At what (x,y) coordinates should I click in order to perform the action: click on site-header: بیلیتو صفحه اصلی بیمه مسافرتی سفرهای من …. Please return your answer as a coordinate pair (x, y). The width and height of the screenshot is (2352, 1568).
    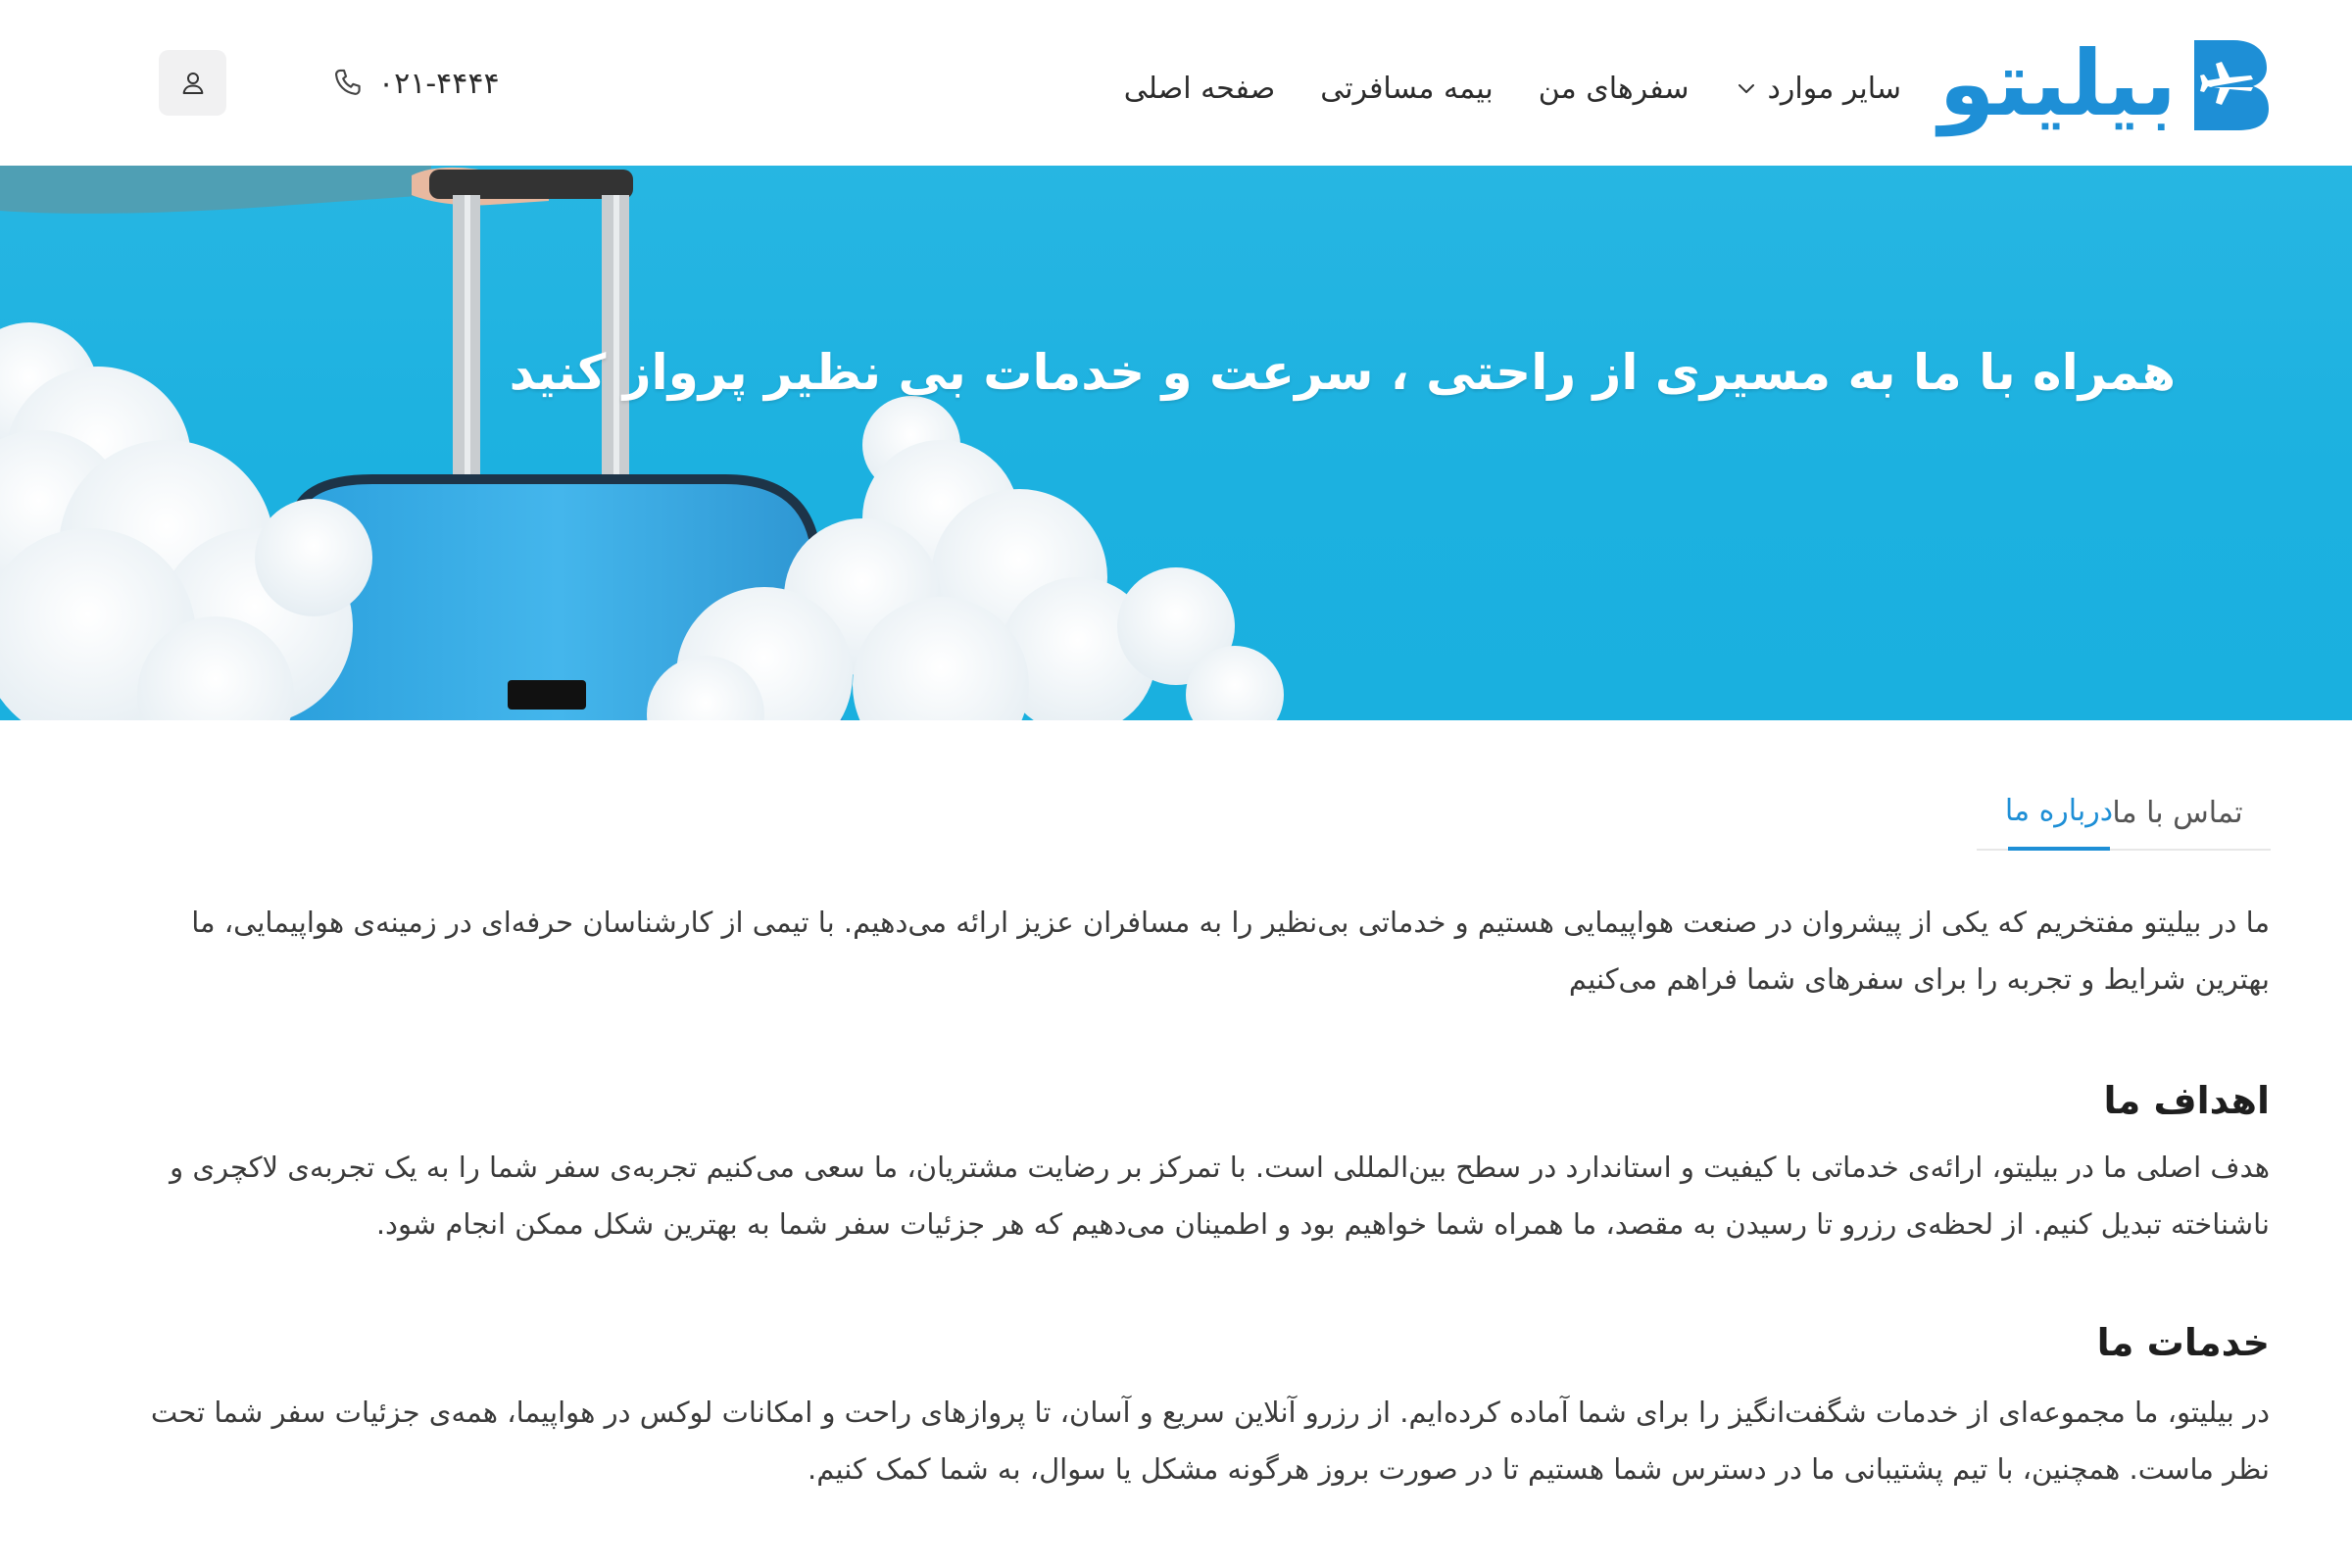
    Looking at the image, I should click on (1176, 83).